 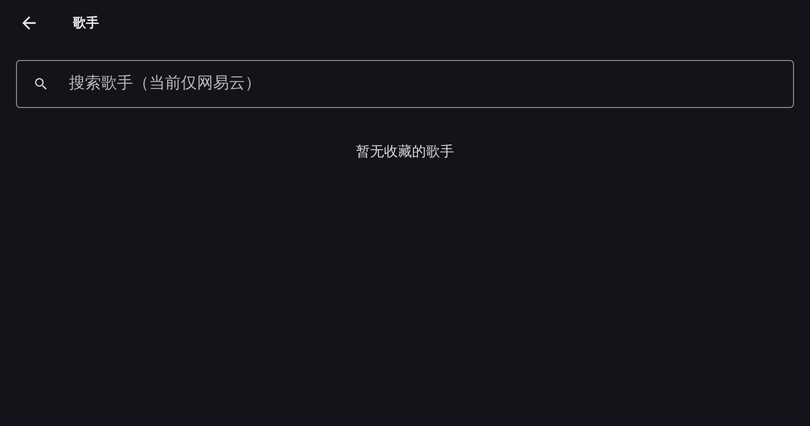 I want to click on page-title: 歌手, so click(x=86, y=23).